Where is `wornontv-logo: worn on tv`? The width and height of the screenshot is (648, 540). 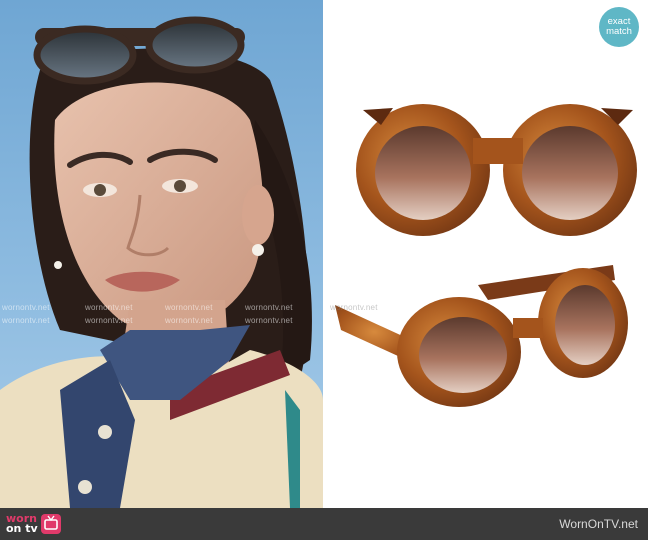
wornontv-logo: worn on tv is located at coordinates (33, 524).